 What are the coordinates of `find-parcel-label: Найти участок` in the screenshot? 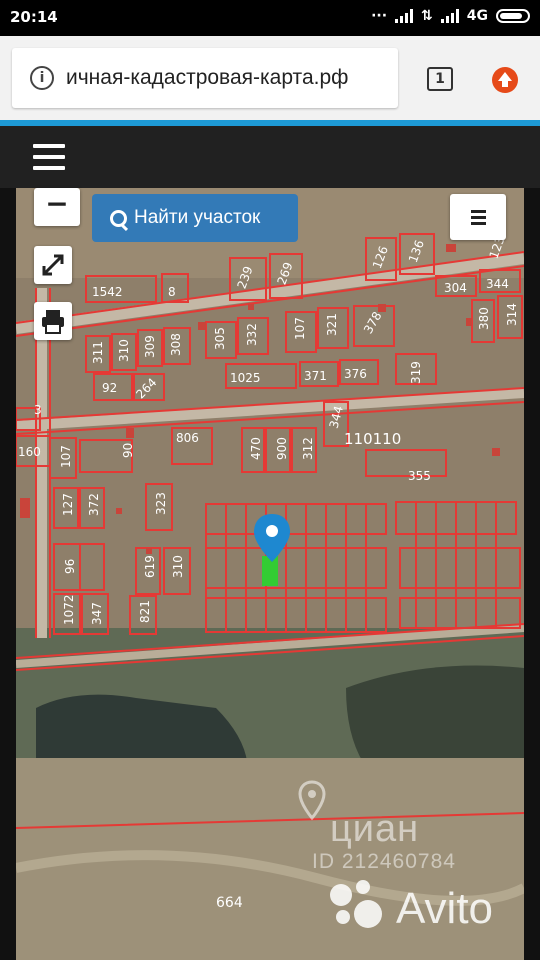 It's located at (197, 217).